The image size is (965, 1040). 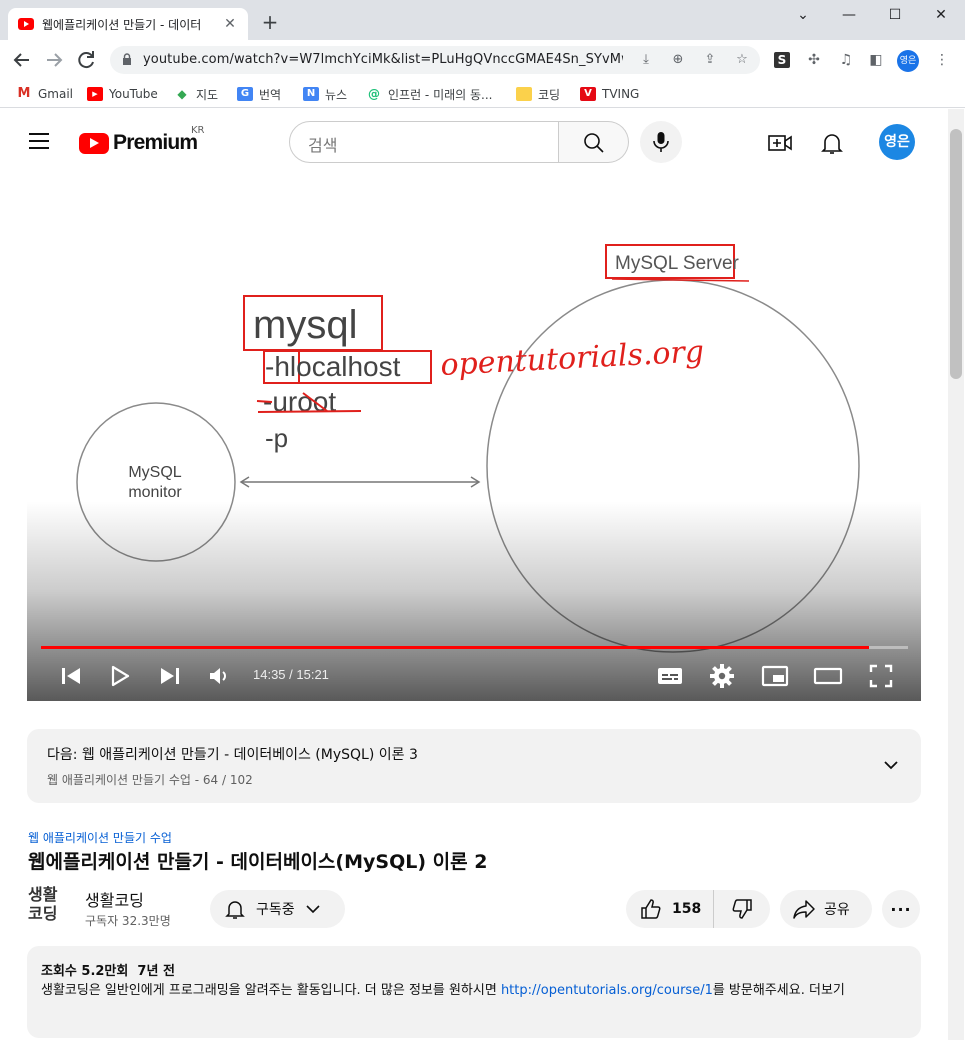 What do you see at coordinates (956, 254) in the screenshot?
I see `scrollbar-thumb` at bounding box center [956, 254].